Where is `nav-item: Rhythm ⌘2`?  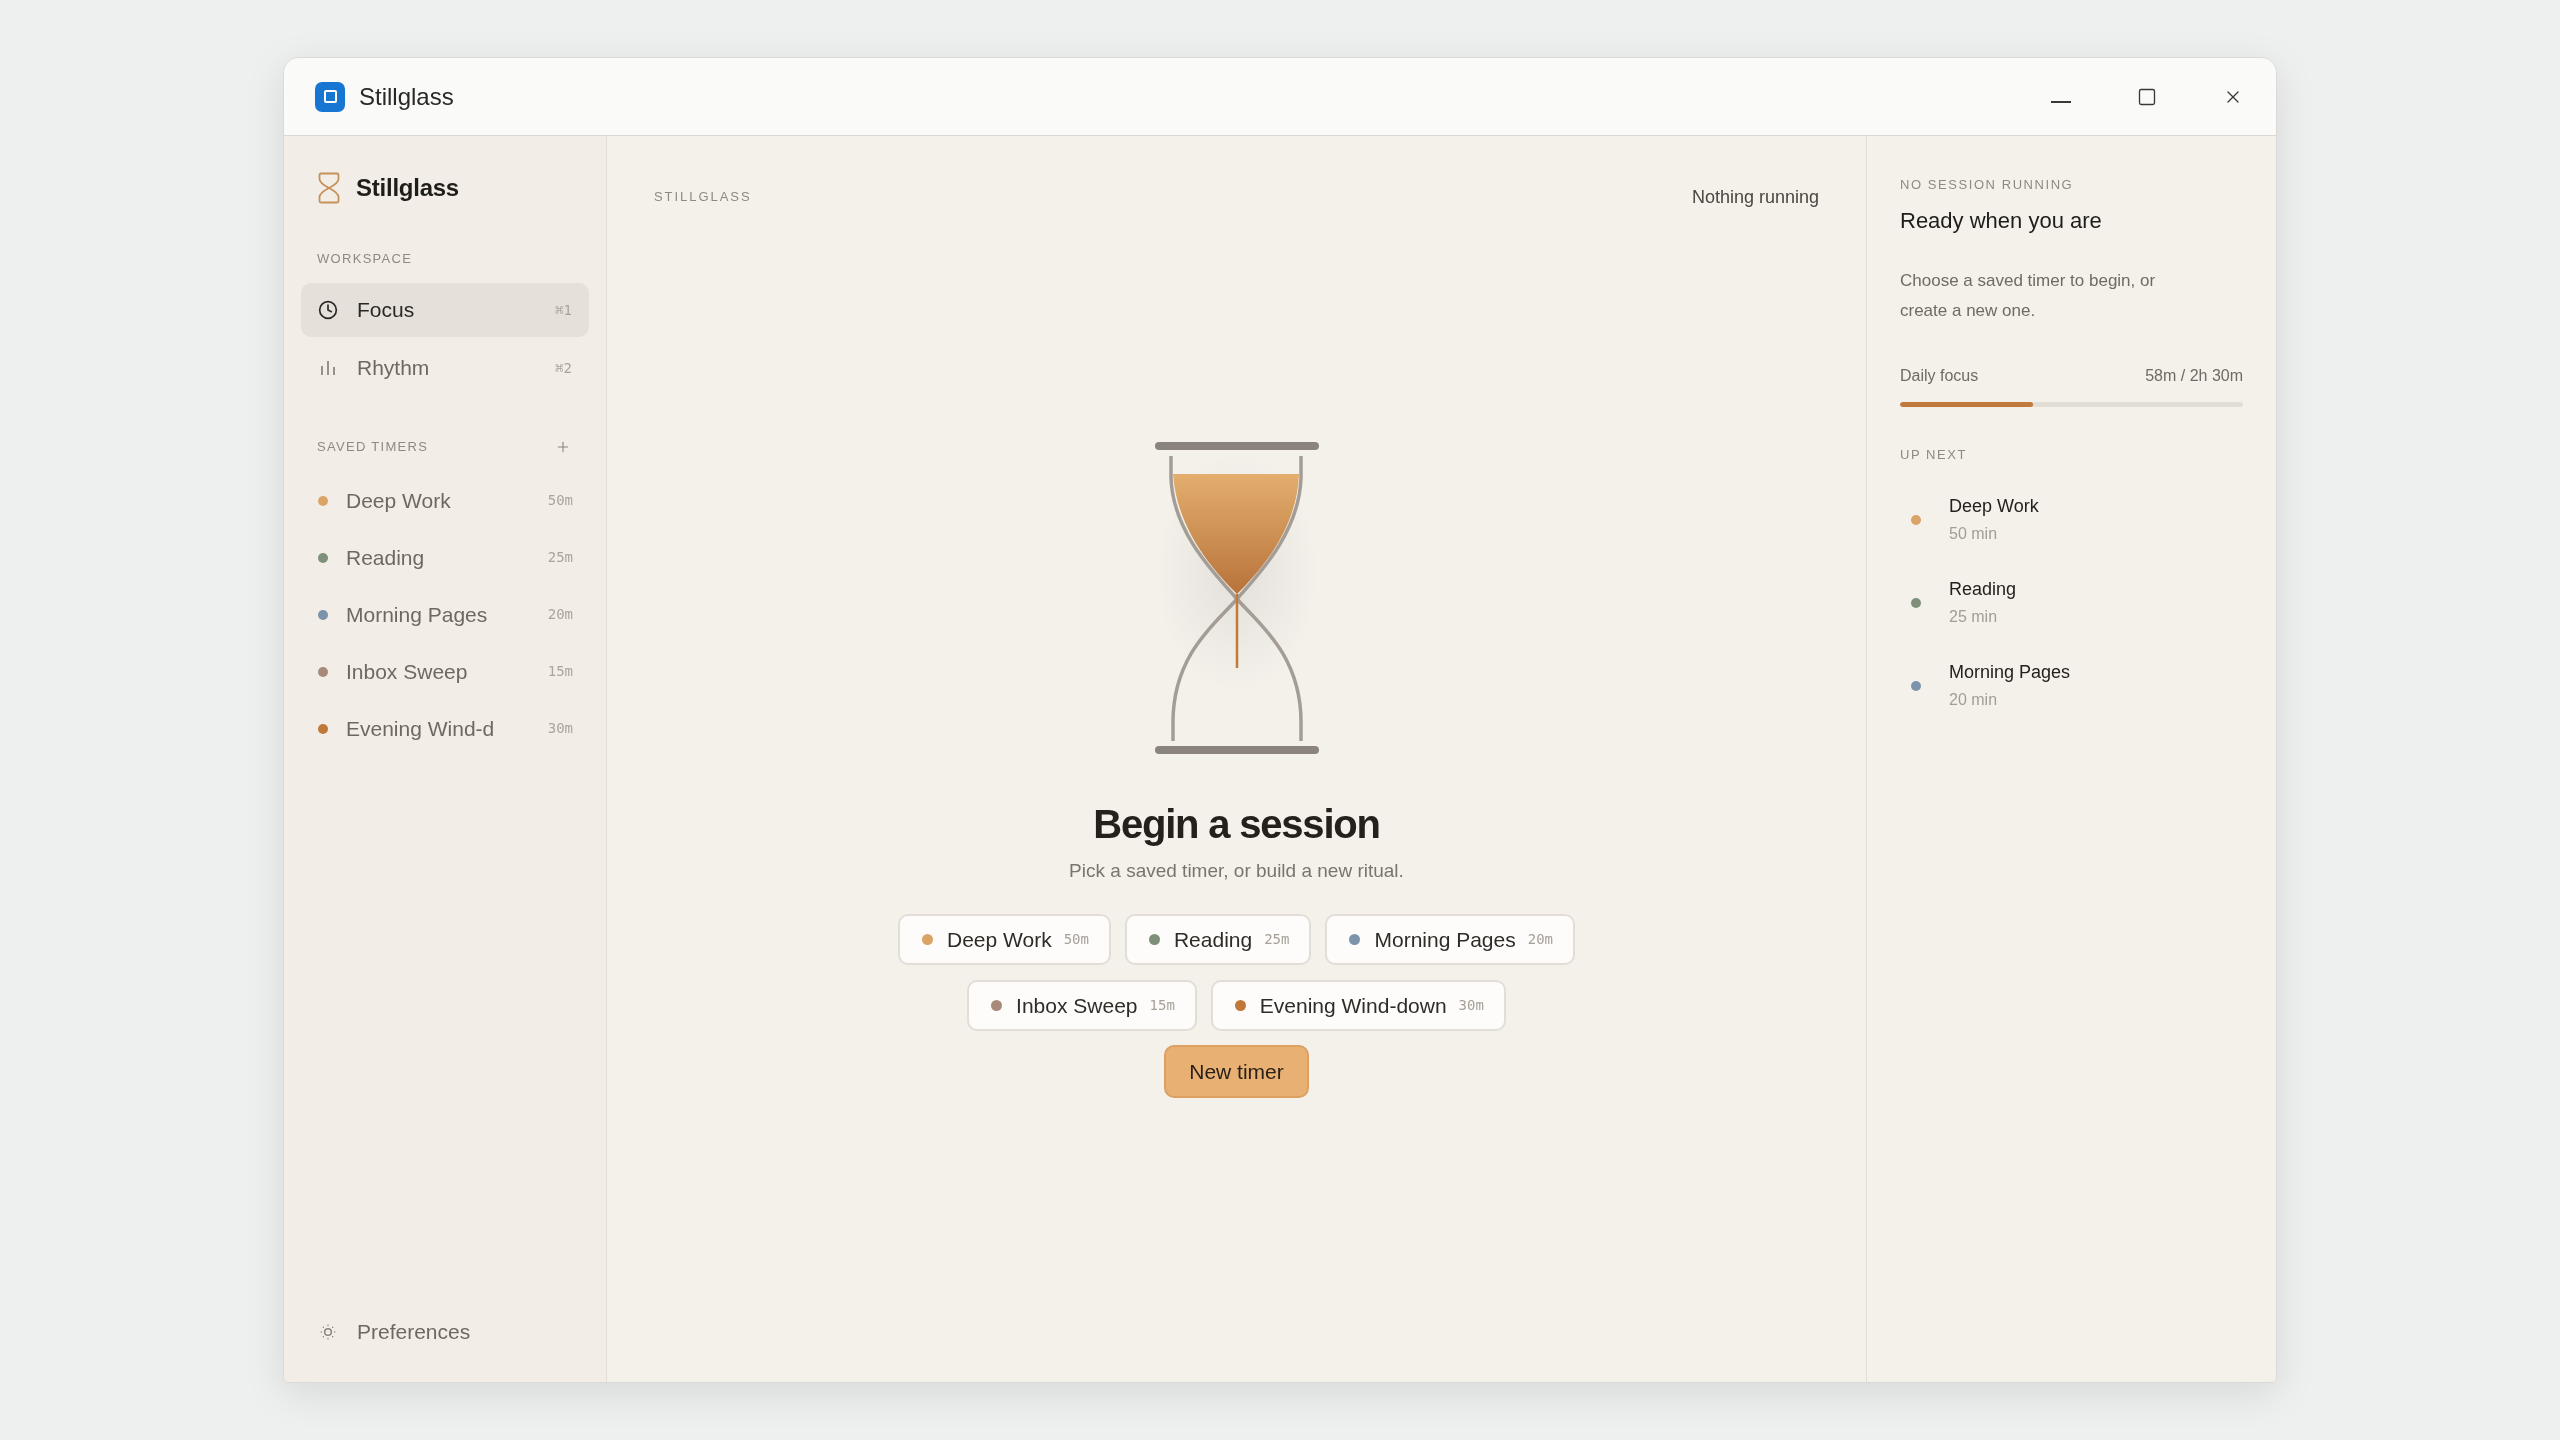
nav-item: Rhythm ⌘2 is located at coordinates (445, 368).